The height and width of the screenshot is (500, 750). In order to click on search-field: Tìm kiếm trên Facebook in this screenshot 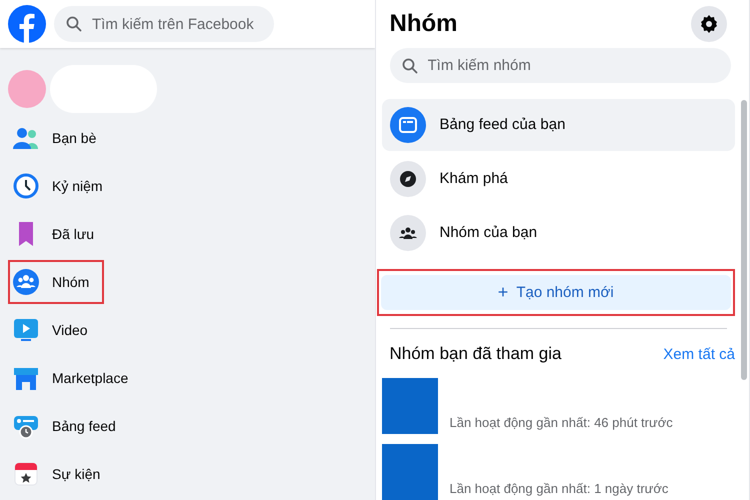, I will do `click(164, 24)`.